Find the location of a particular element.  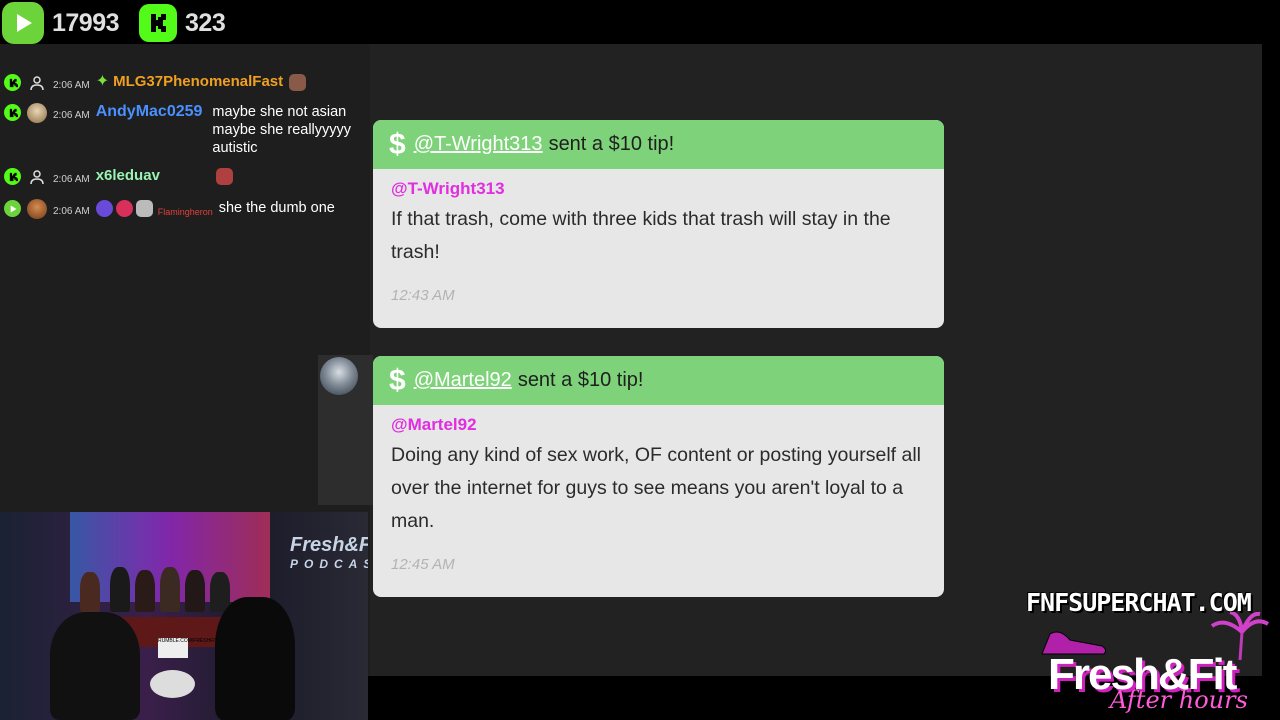

sparkle-icon: ✦ is located at coordinates (102, 81).